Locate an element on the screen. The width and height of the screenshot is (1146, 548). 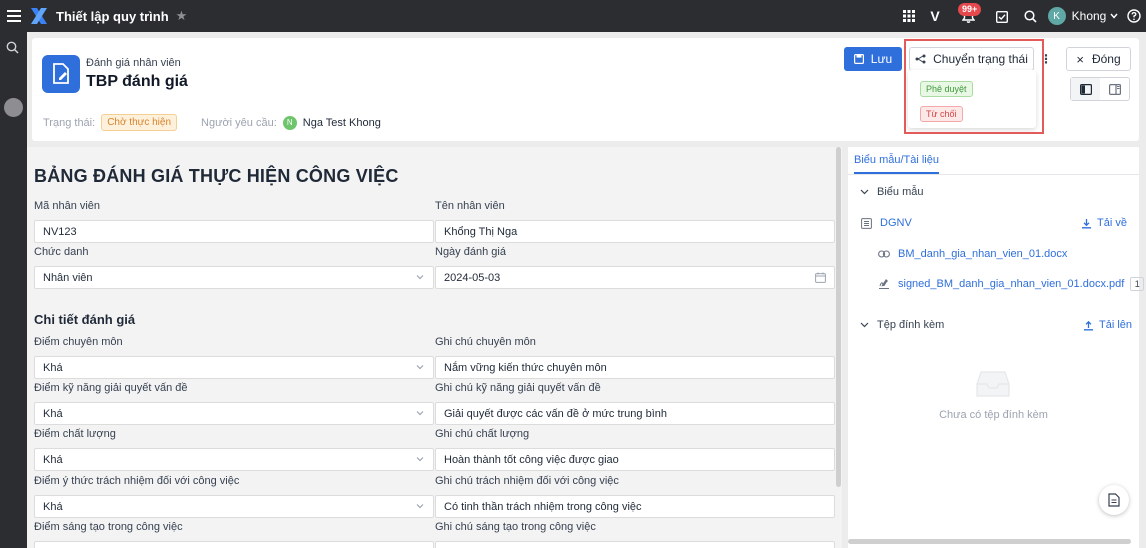
notification-count-badge: 99+ is located at coordinates (970, 9).